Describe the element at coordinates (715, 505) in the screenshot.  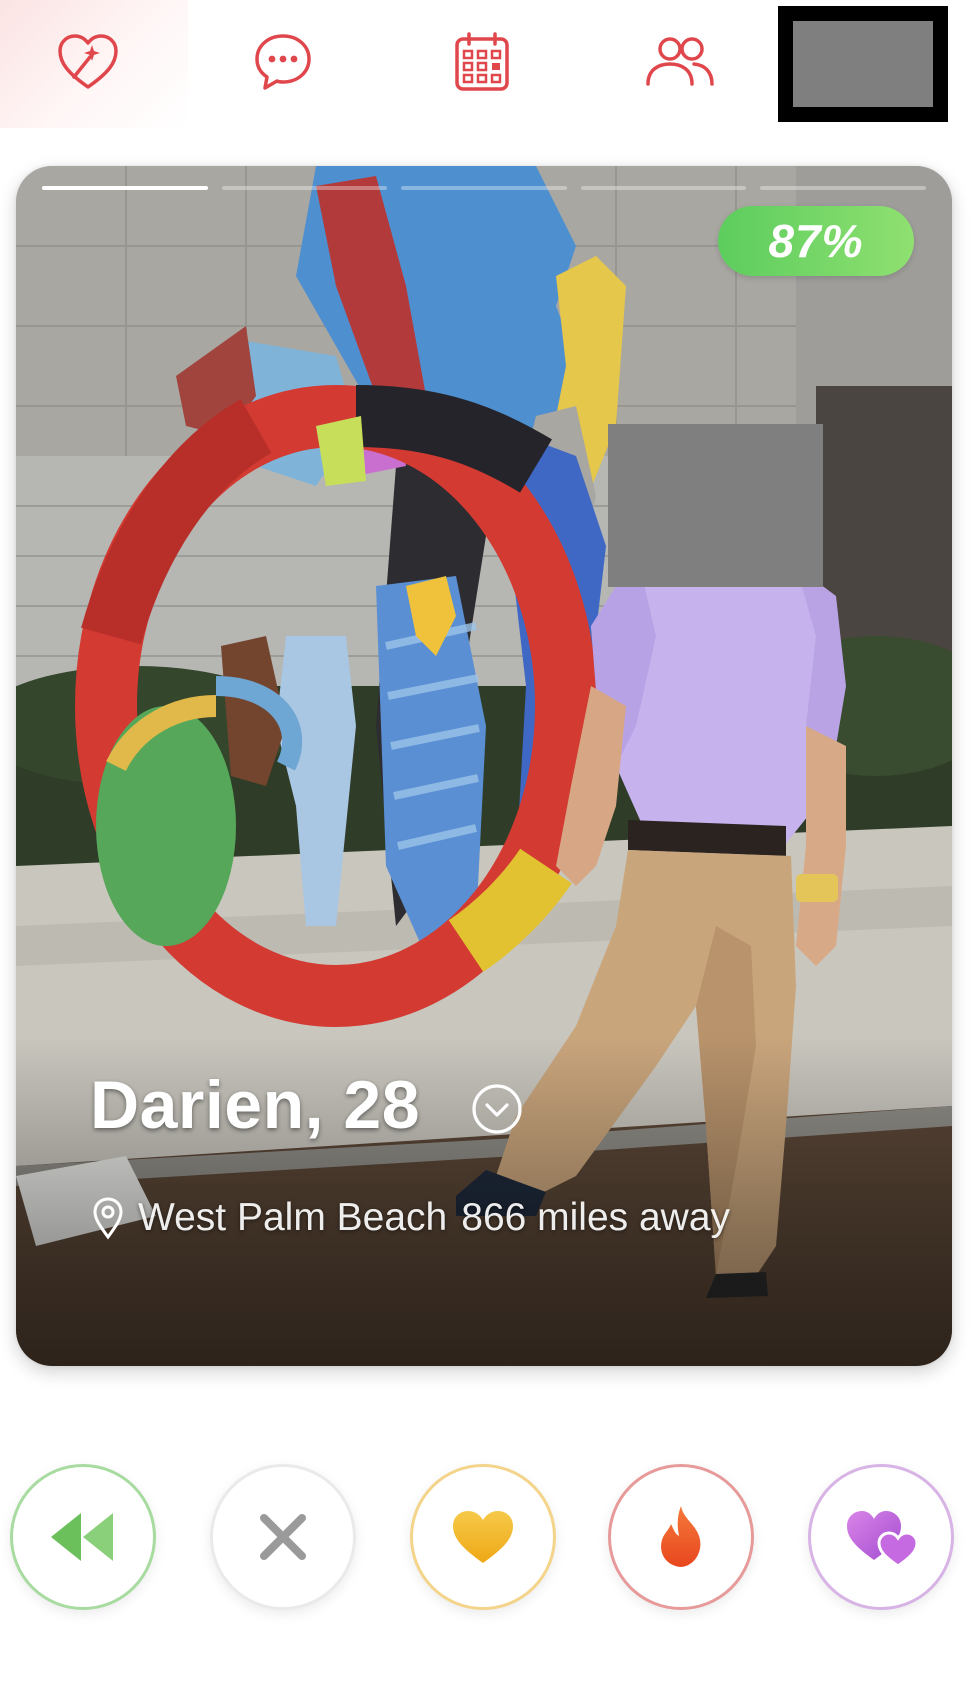
I see `face-redaction` at that location.